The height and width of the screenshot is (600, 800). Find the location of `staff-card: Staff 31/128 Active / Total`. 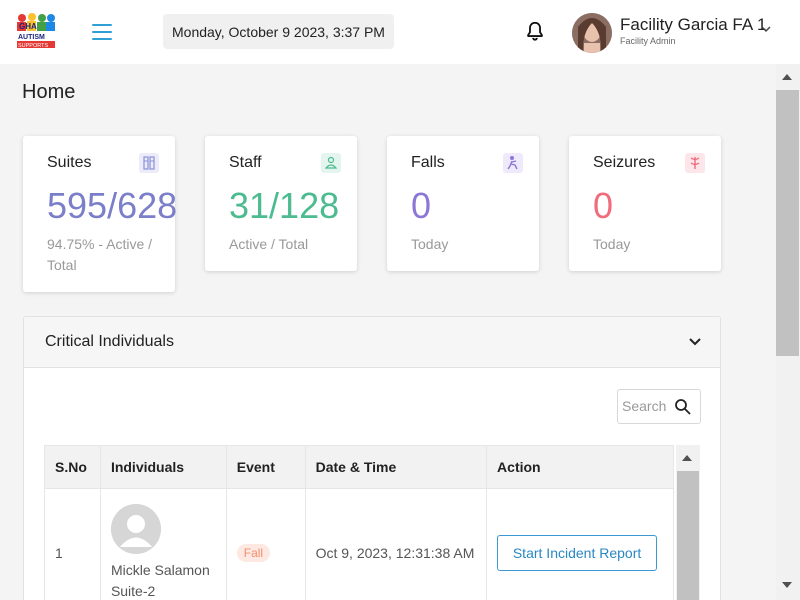

staff-card: Staff 31/128 Active / Total is located at coordinates (281, 203).